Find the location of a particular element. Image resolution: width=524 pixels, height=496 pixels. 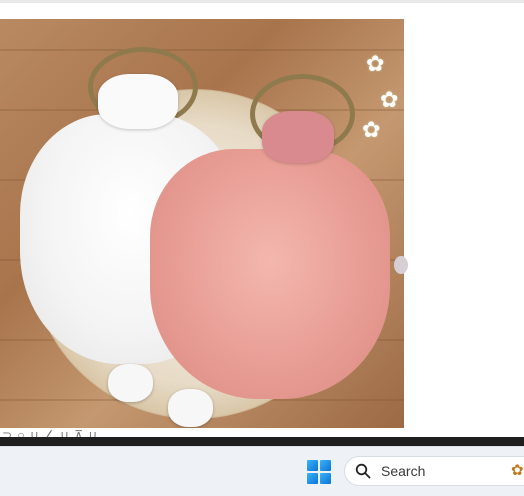

top-divider is located at coordinates (262, 1).